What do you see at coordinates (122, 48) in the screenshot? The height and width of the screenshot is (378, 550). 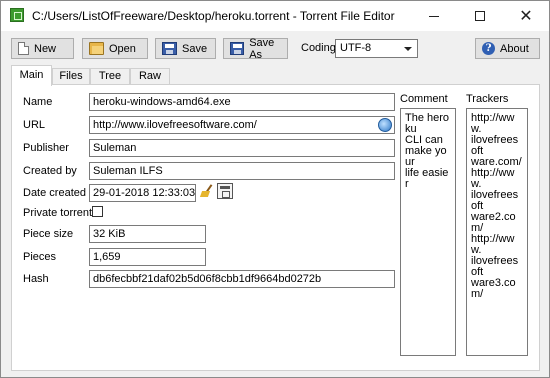 I see `open-button-label: Open` at bounding box center [122, 48].